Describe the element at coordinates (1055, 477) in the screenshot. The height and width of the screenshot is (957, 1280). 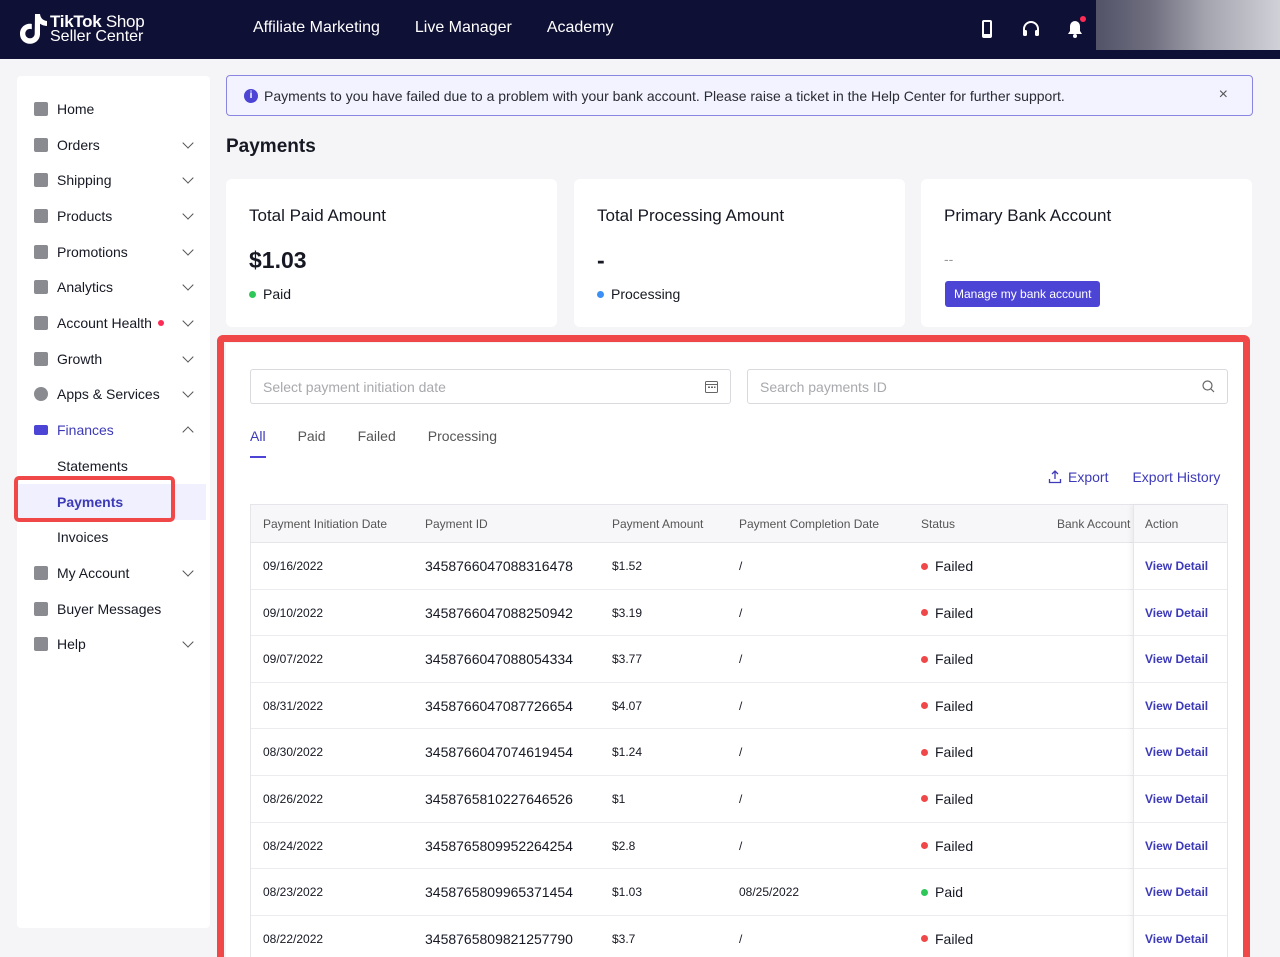
I see `upload-icon` at that location.